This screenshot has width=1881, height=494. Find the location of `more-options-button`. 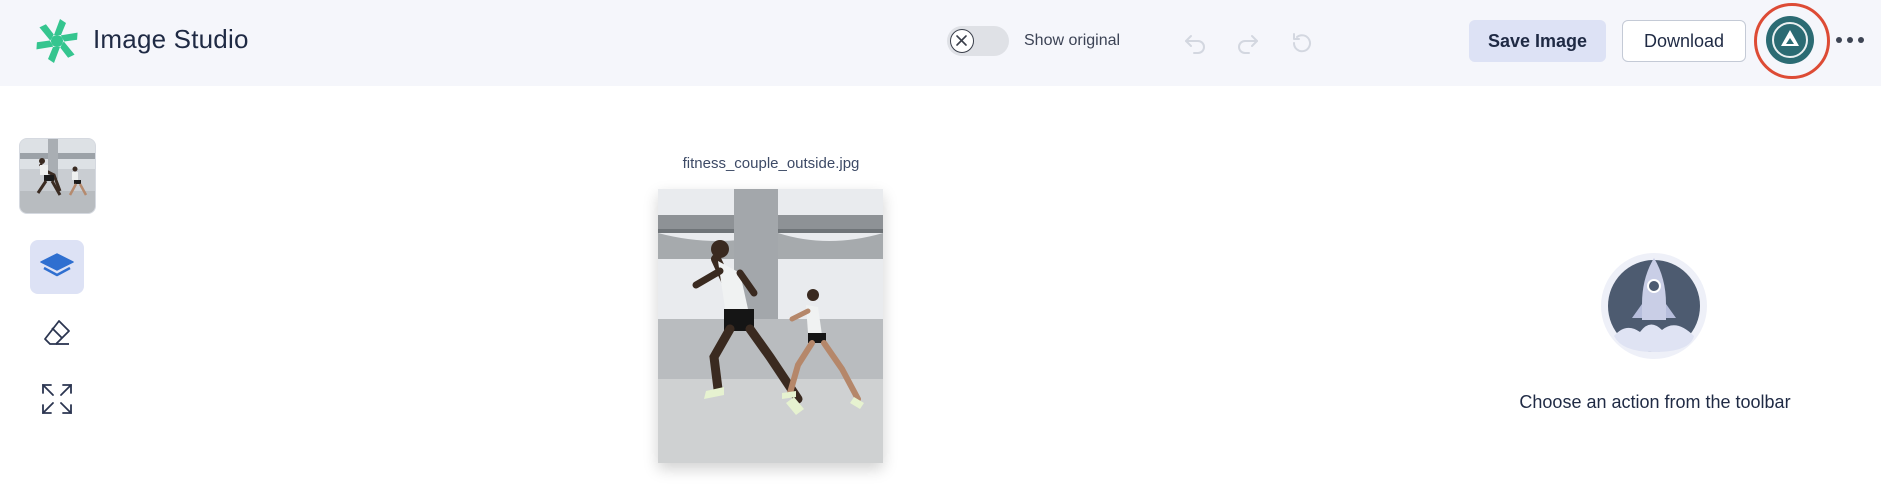

more-options-button is located at coordinates (1850, 40).